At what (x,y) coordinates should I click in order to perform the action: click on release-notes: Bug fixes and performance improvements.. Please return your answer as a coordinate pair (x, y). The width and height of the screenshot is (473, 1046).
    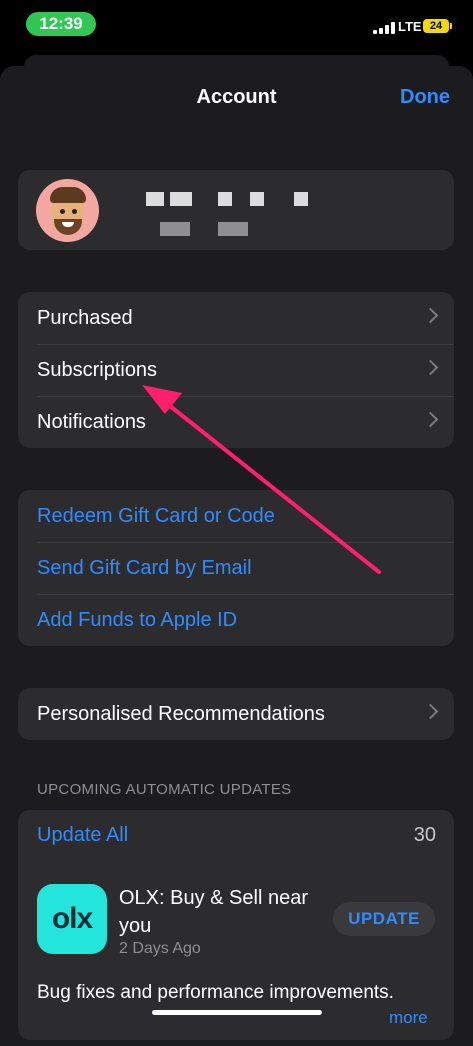
    Looking at the image, I should click on (215, 992).